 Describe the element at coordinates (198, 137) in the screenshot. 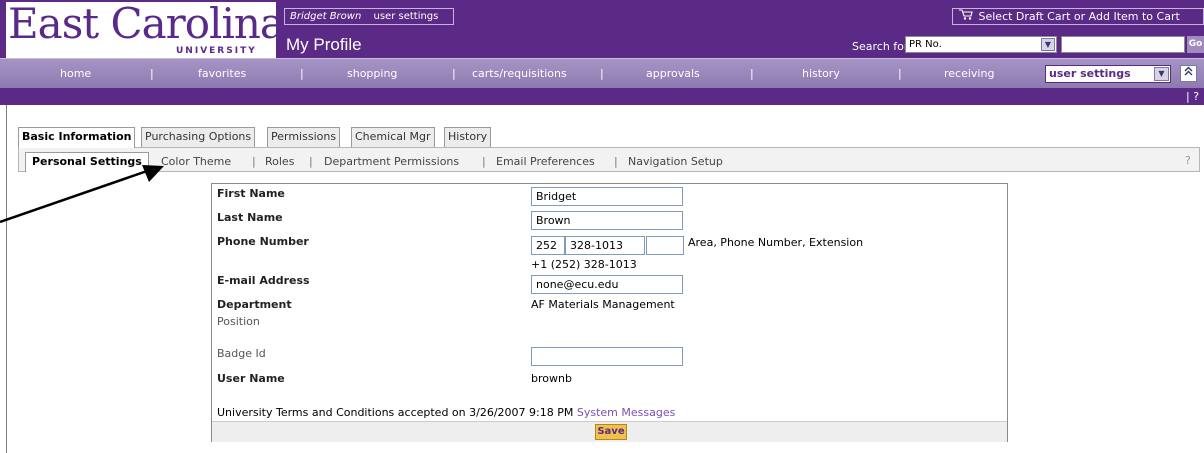

I see `tab-purchasing-options: Purchasing Options` at that location.